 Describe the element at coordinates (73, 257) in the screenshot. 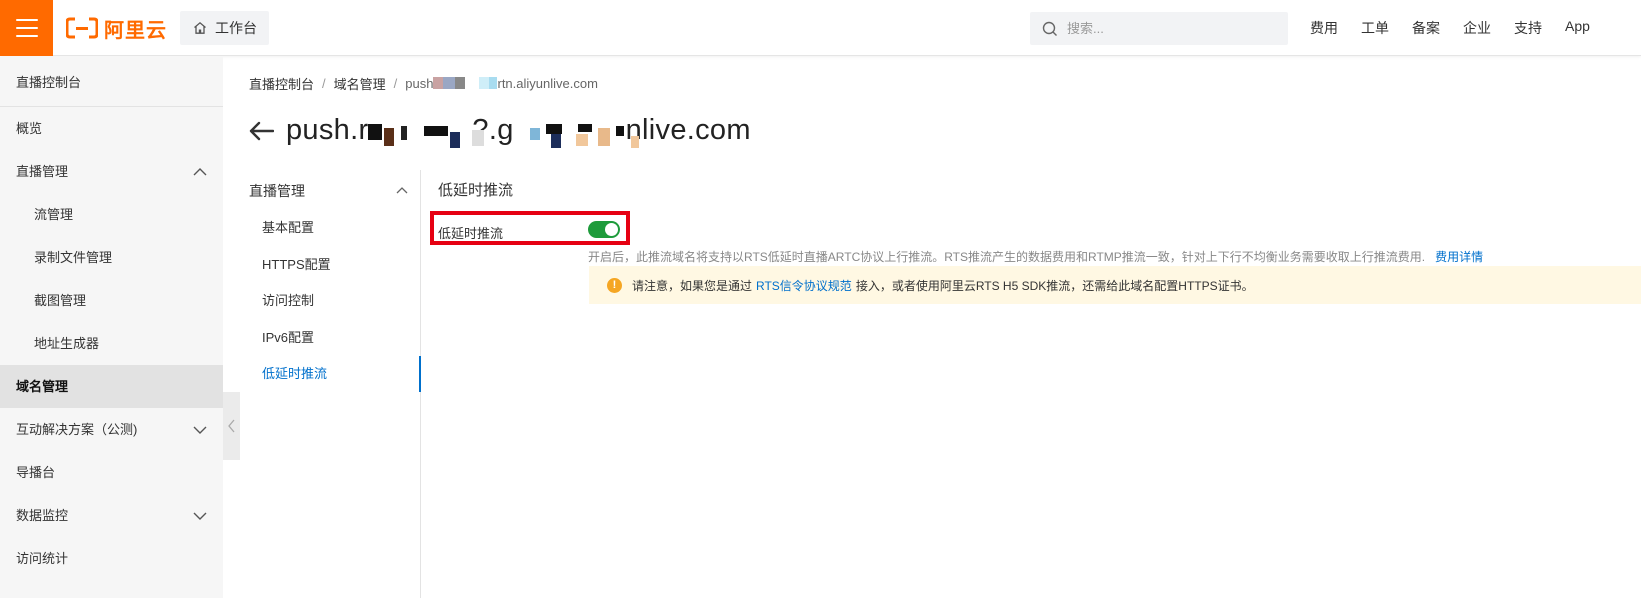

I see `sidebar-item-label: 录制文件管理` at that location.